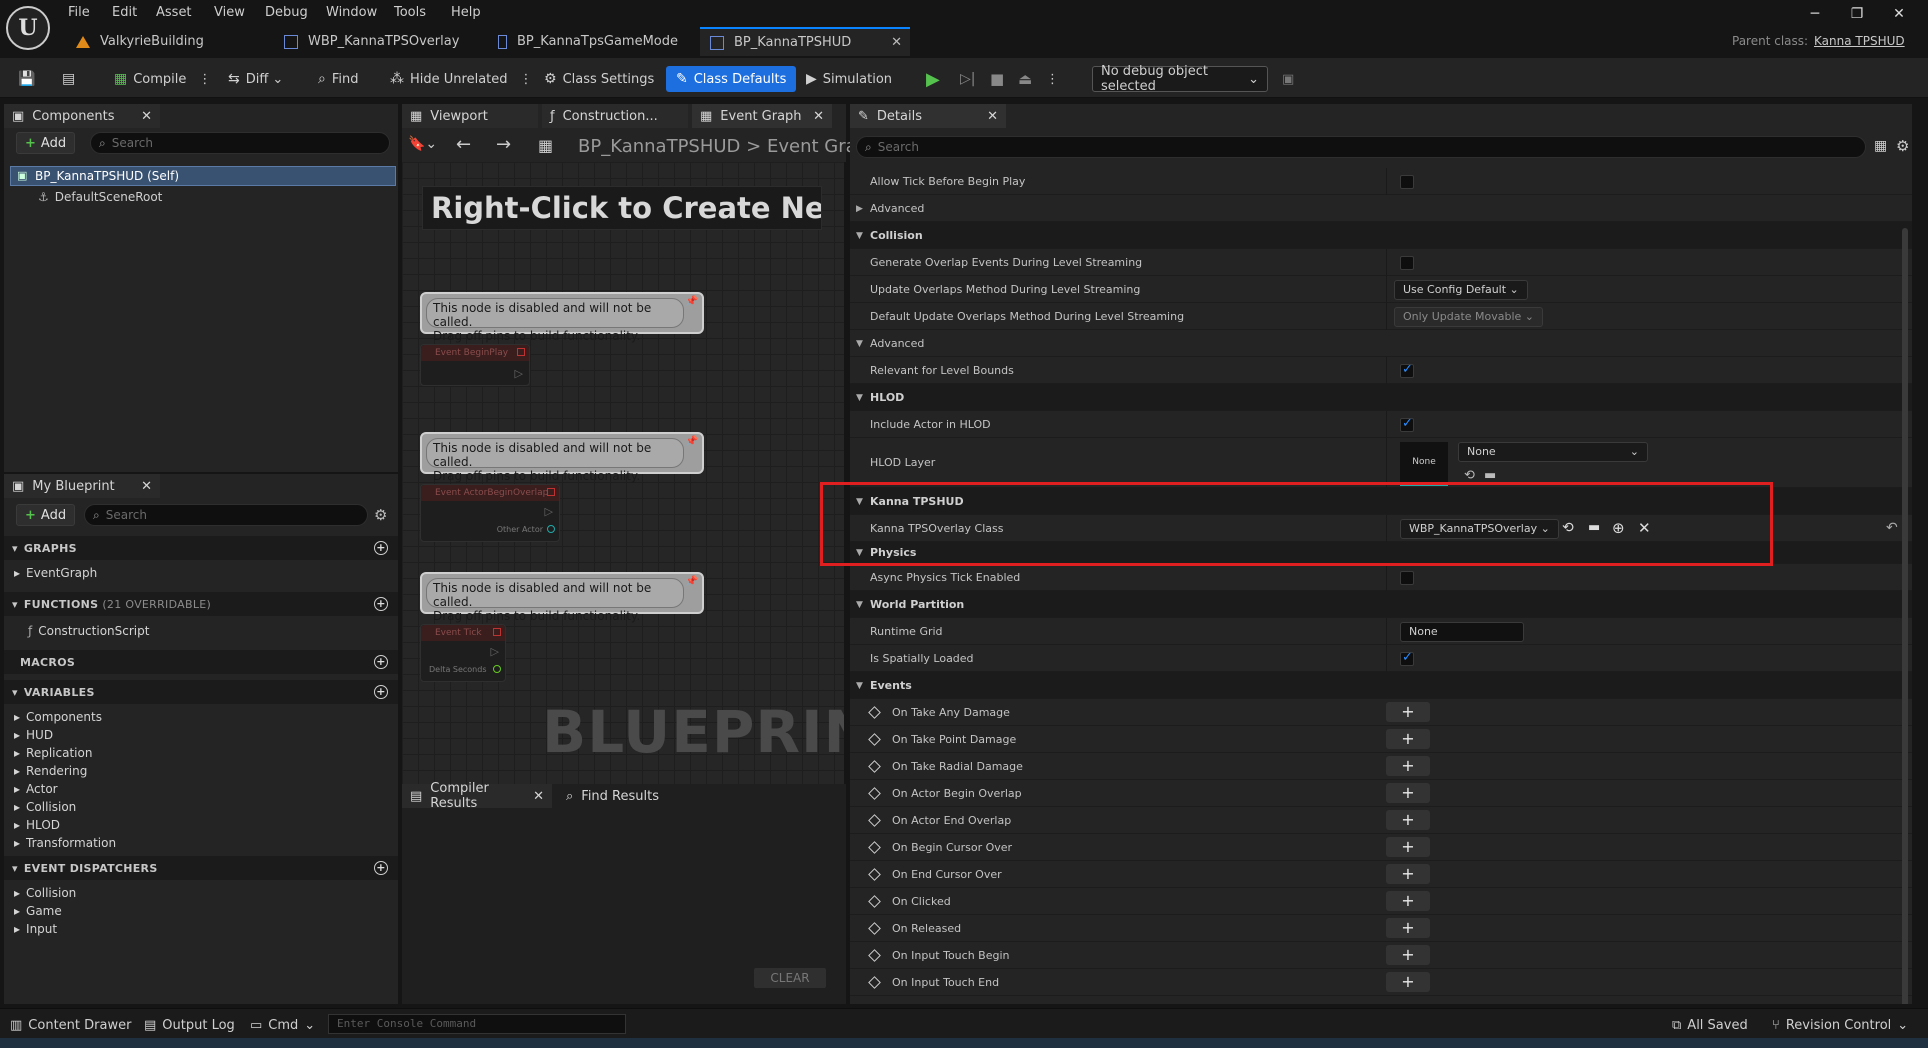 Image resolution: width=1928 pixels, height=1048 pixels. I want to click on gear-icon: ⚙, so click(380, 515).